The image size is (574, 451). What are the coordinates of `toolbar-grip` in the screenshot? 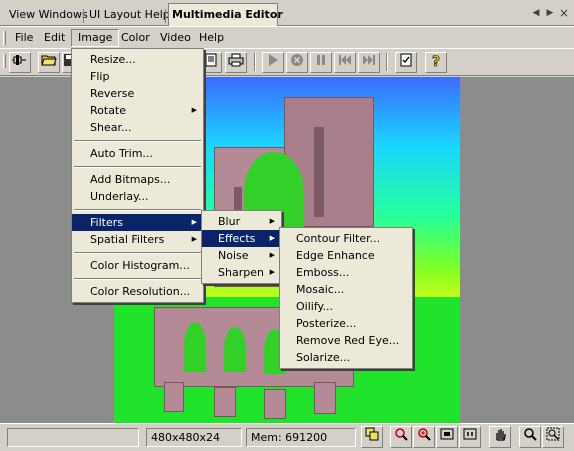 It's located at (4, 61).